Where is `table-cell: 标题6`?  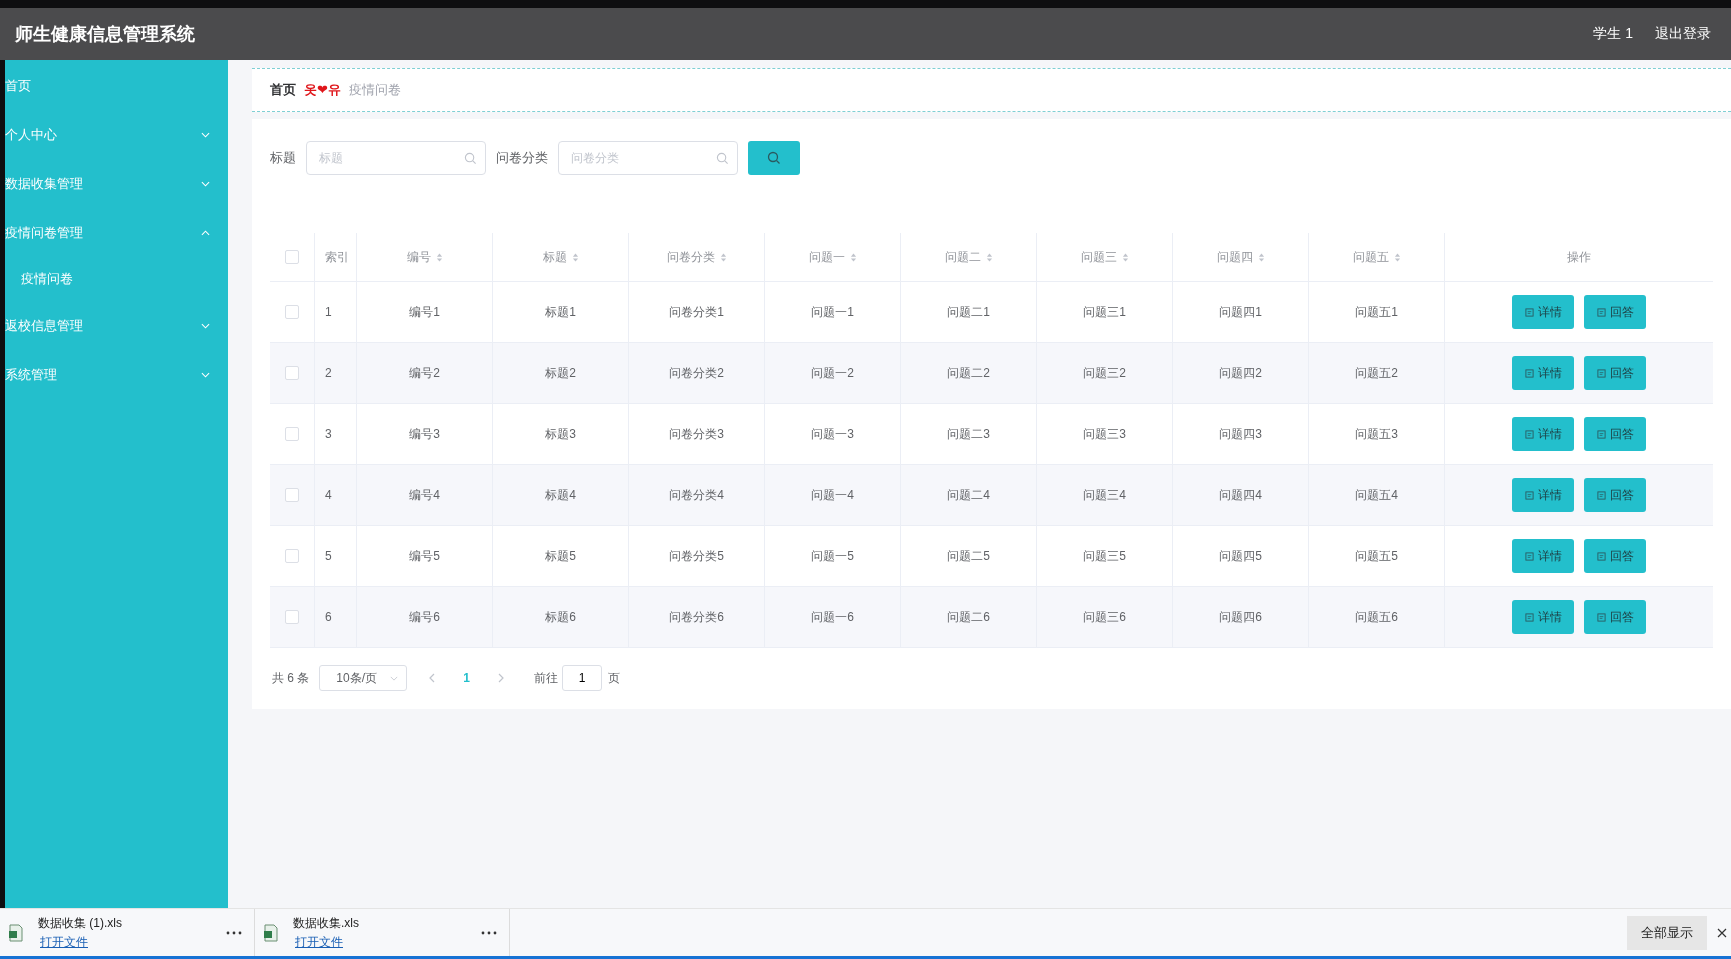
table-cell: 标题6 is located at coordinates (560, 617).